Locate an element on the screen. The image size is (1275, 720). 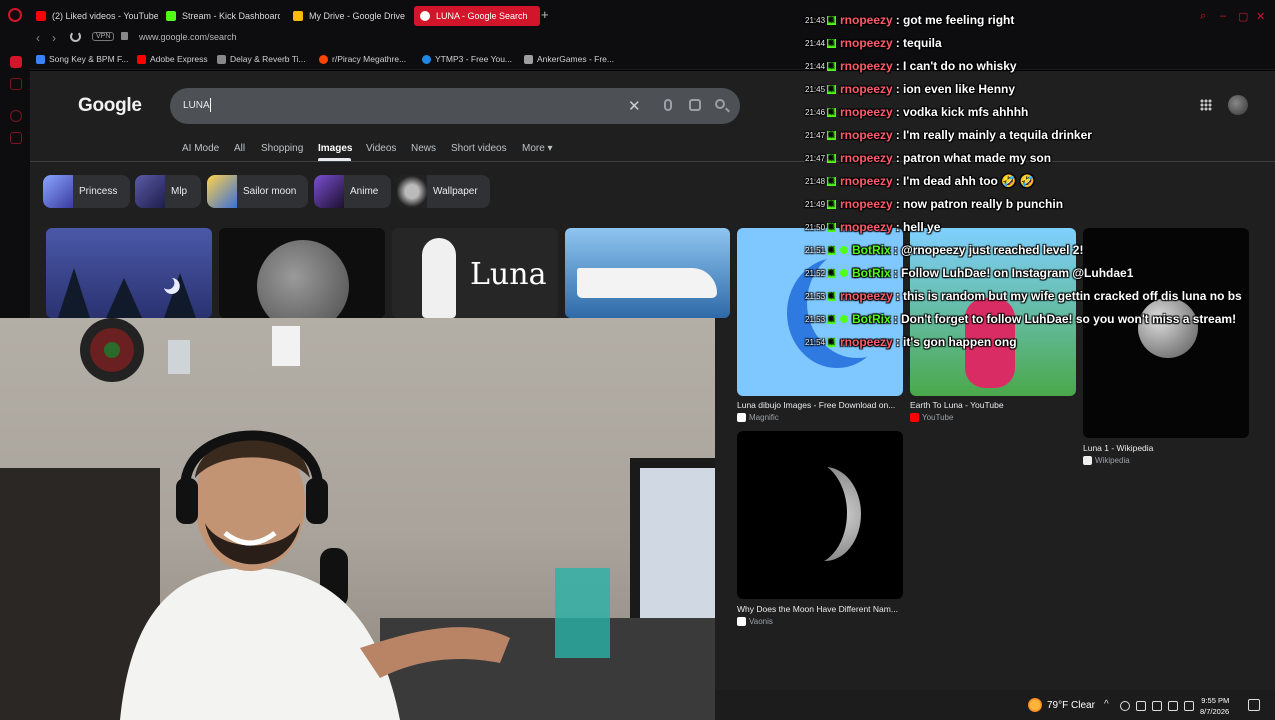
image-source: Wikipedia is located at coordinates (1106, 460).